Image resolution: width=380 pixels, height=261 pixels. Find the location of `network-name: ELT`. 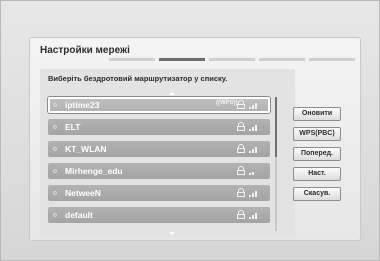

network-name: ELT is located at coordinates (73, 127).